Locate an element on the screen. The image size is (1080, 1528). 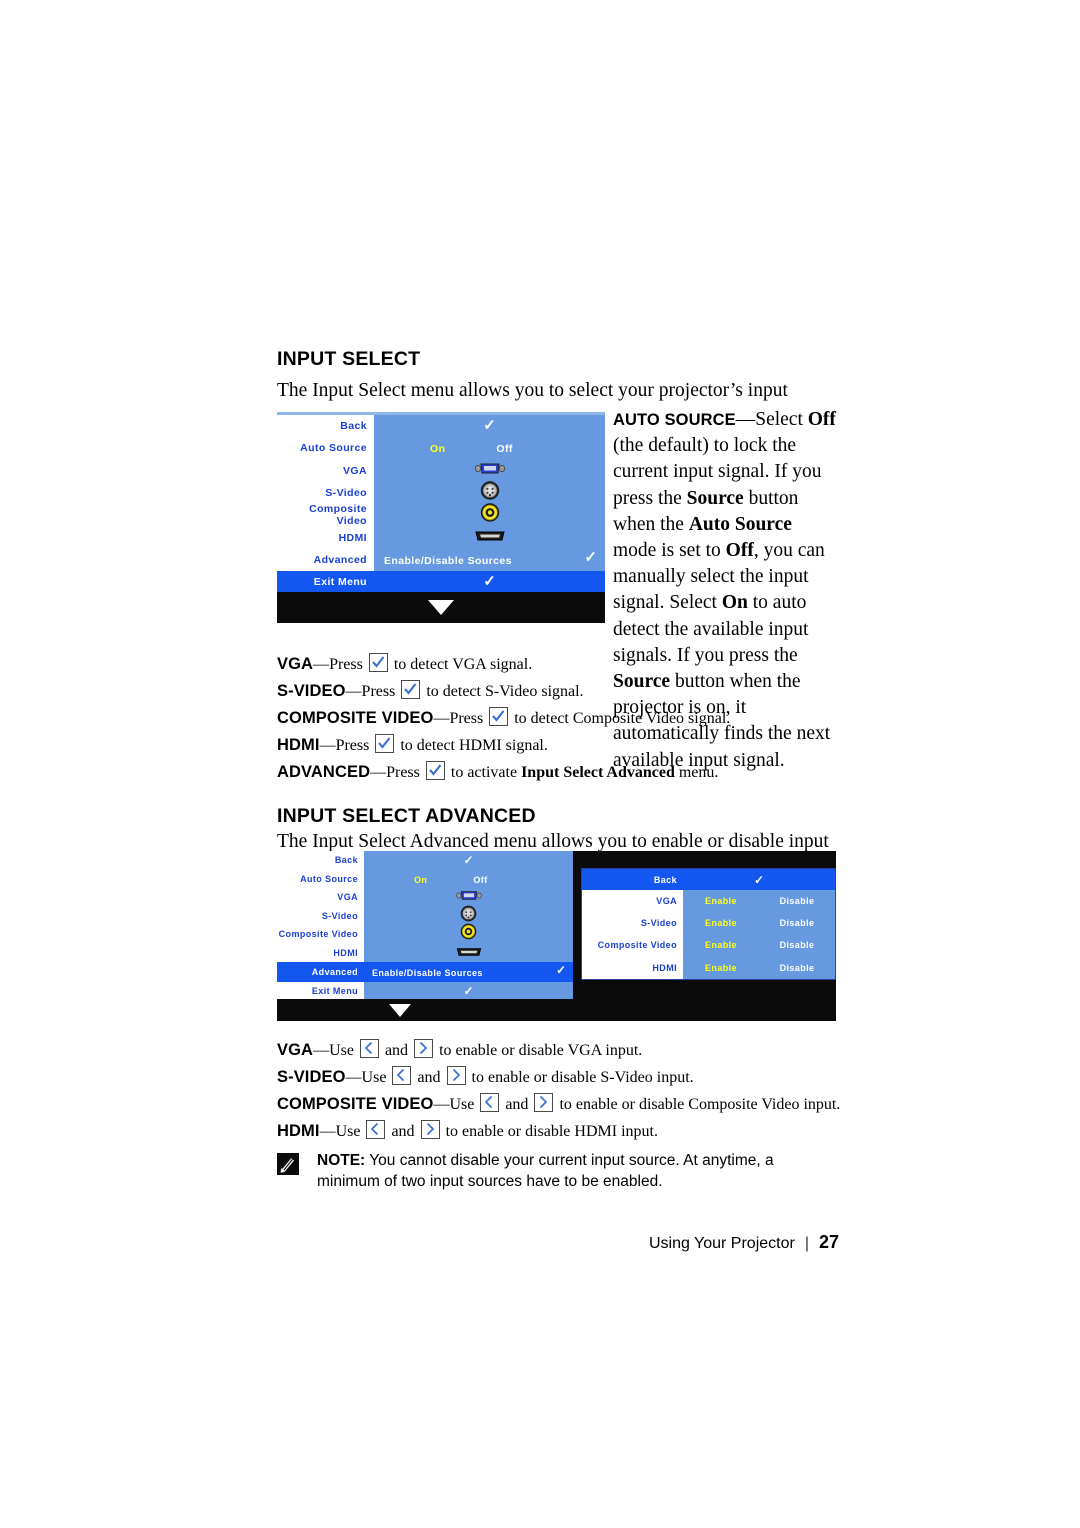
section-heading-input-select-advanced: INPUT SELECT ADVANCED is located at coordinates (406, 816).